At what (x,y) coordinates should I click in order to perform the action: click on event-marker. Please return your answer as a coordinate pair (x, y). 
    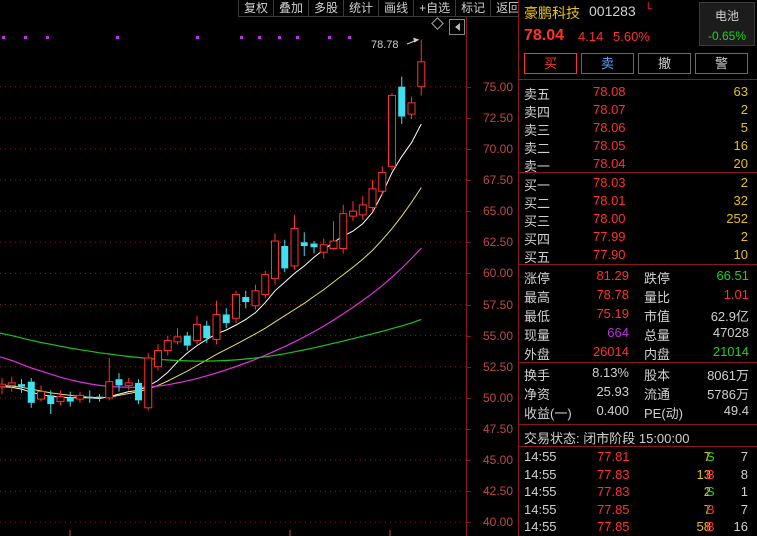
    Looking at the image, I should click on (259, 37).